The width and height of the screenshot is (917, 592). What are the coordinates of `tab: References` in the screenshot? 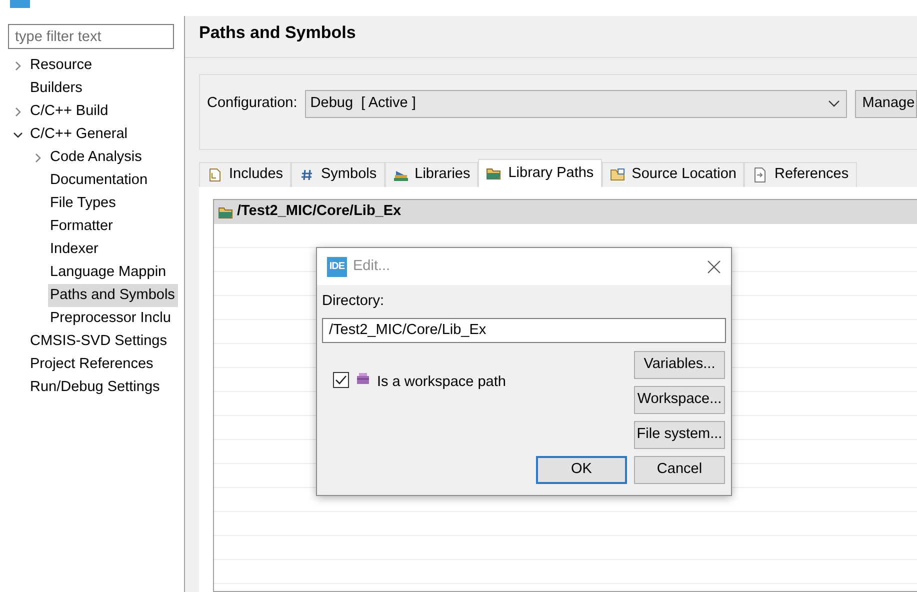 It's located at (800, 174).